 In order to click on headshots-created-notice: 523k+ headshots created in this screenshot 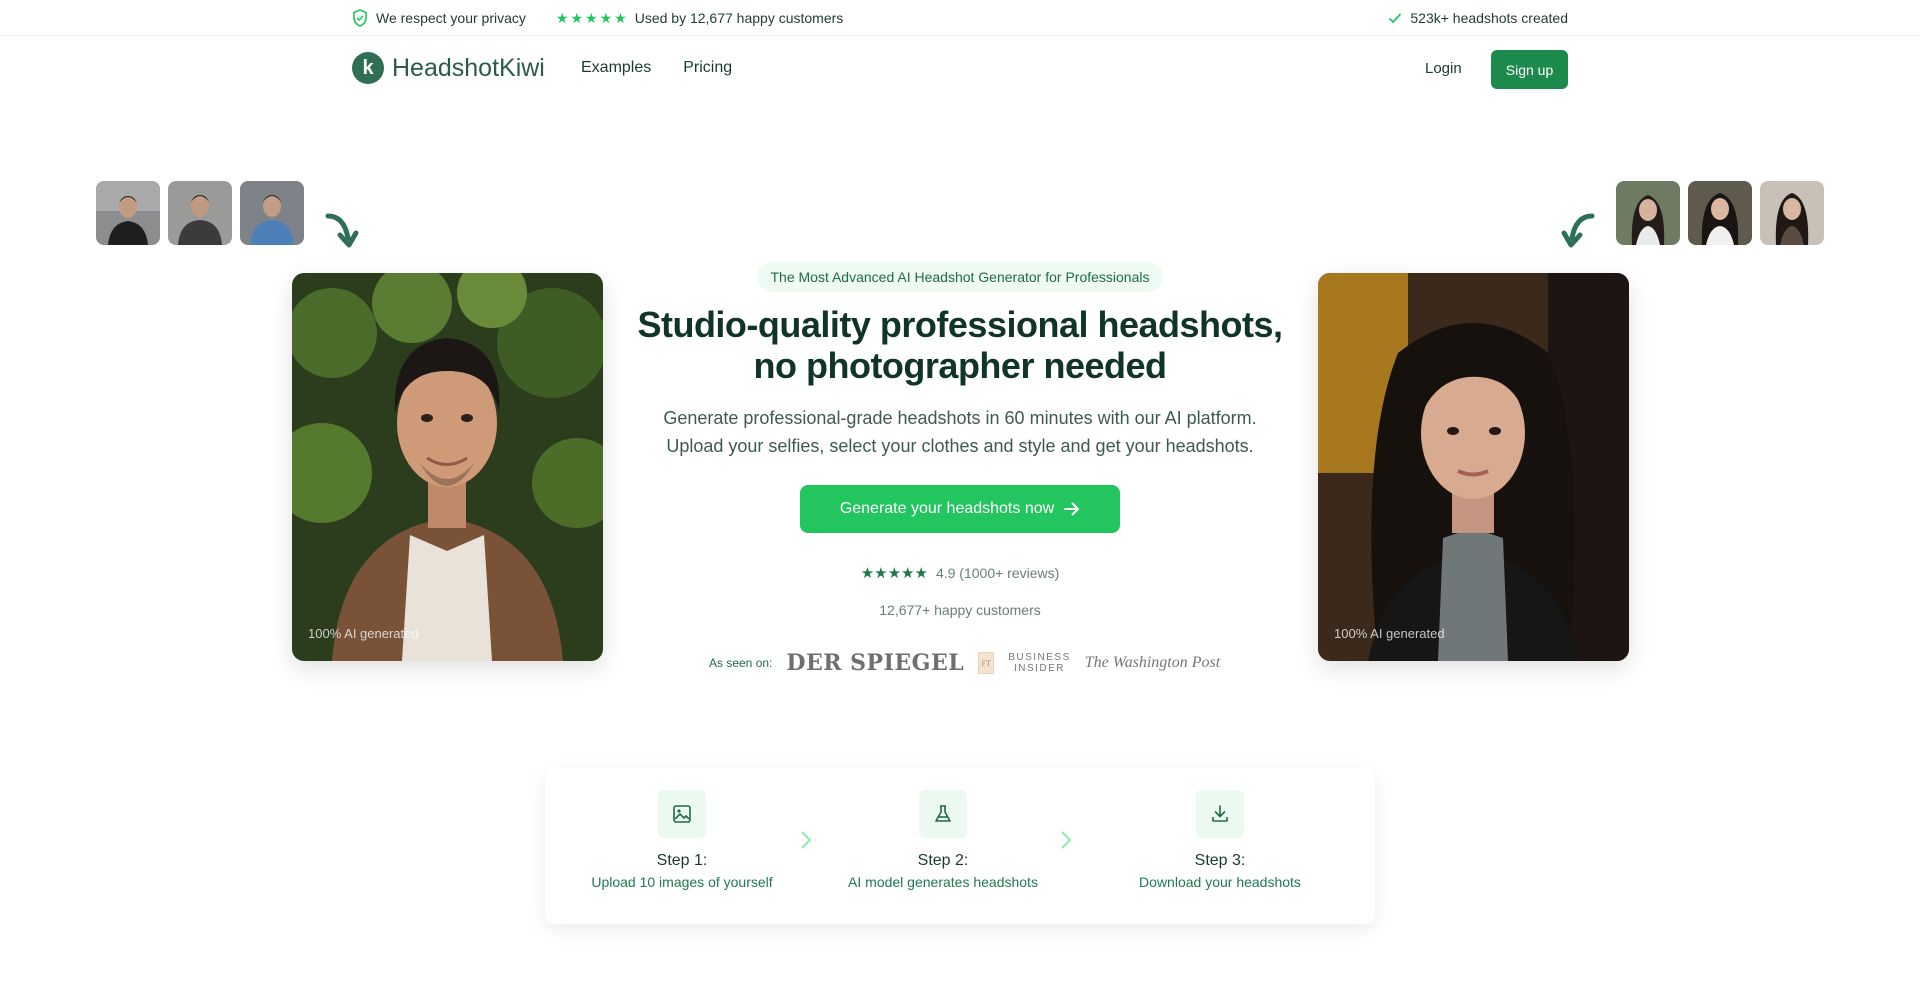, I will do `click(1478, 18)`.